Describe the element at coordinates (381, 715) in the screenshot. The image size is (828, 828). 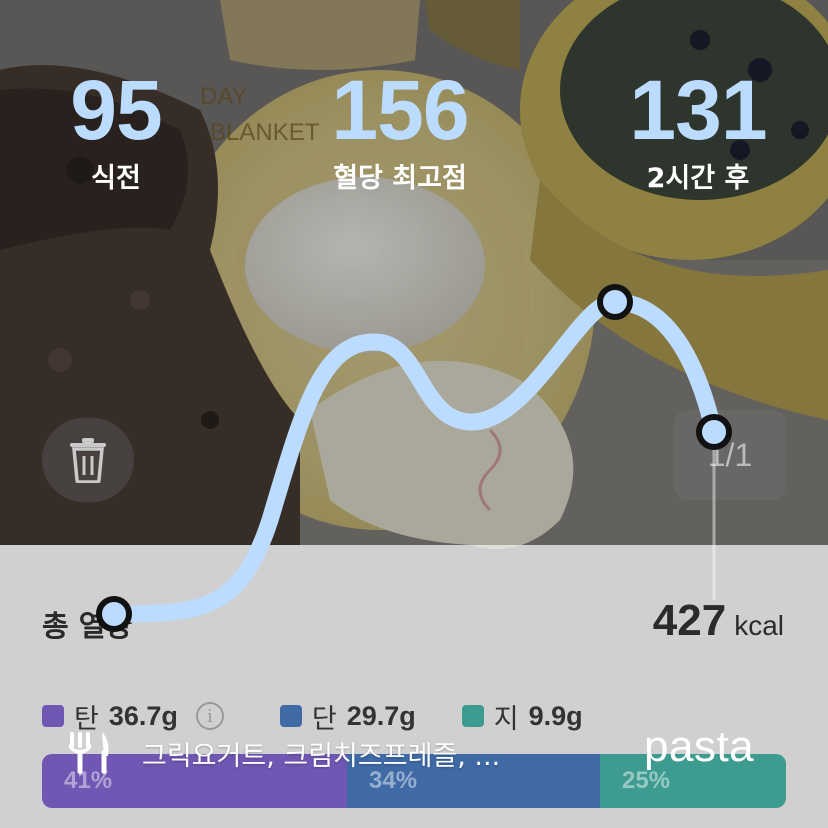
I see `protein-amount: 29.7g` at that location.